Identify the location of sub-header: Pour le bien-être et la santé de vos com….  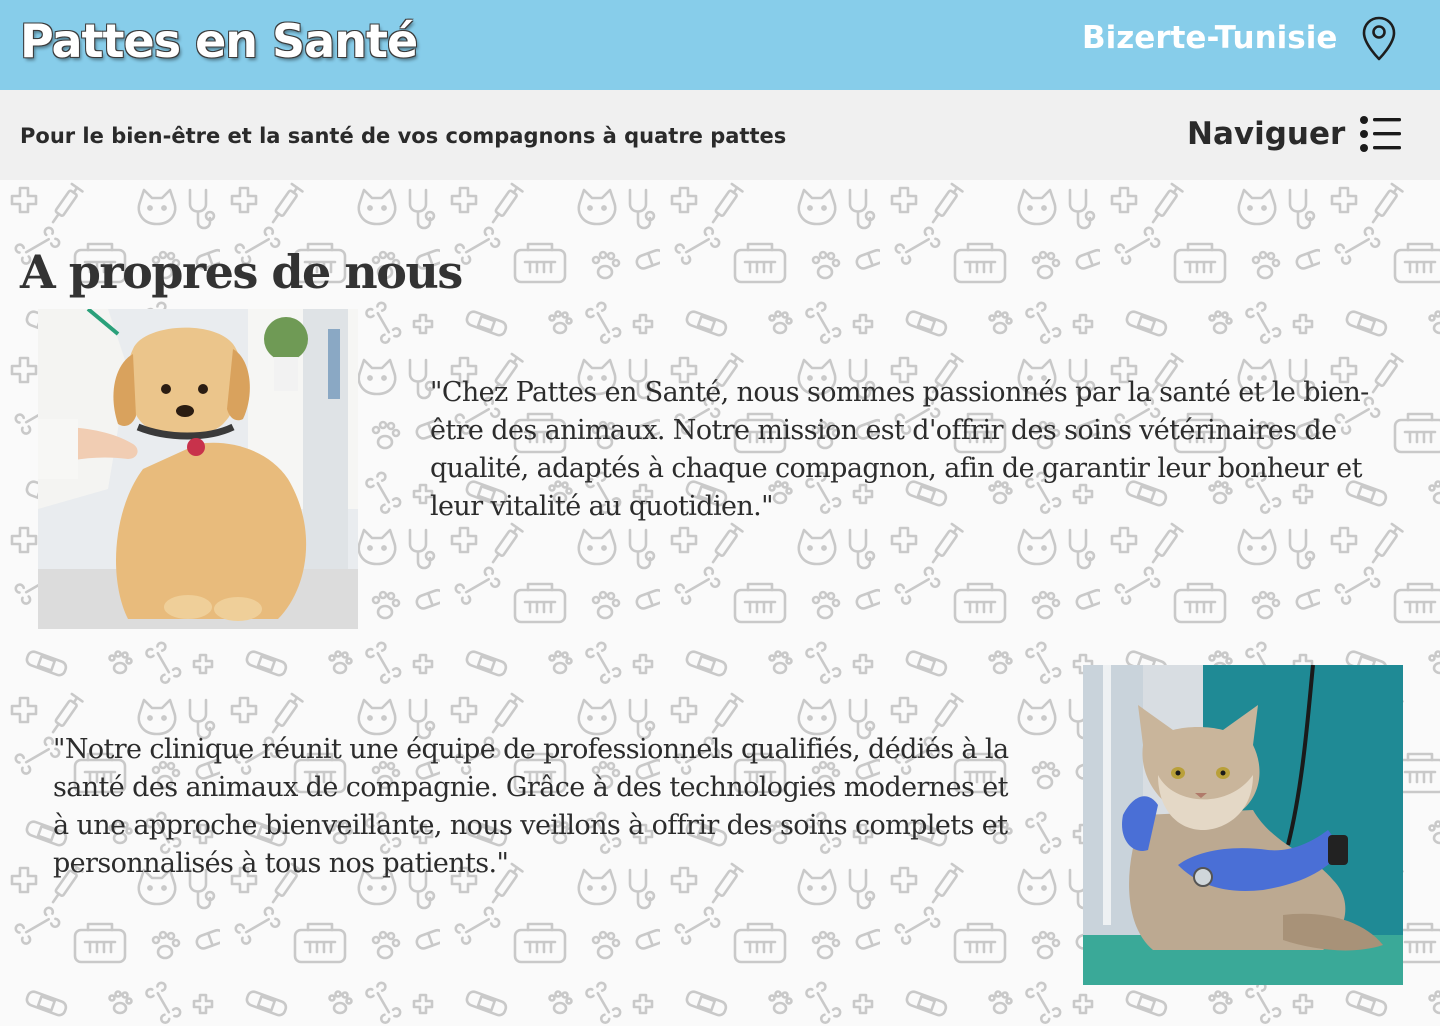
(720, 135).